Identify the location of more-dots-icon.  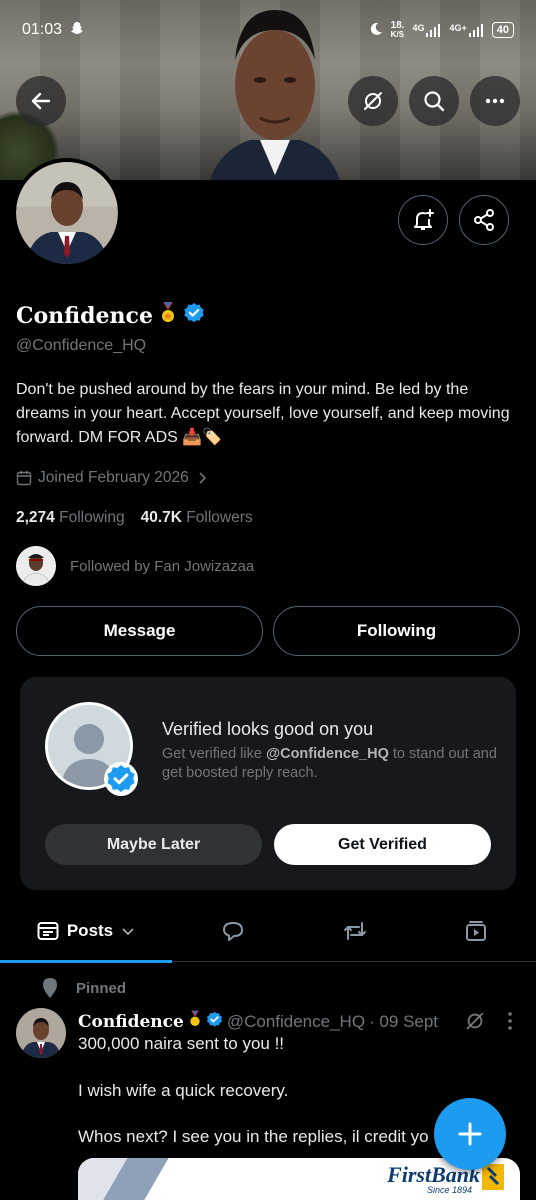
(495, 101).